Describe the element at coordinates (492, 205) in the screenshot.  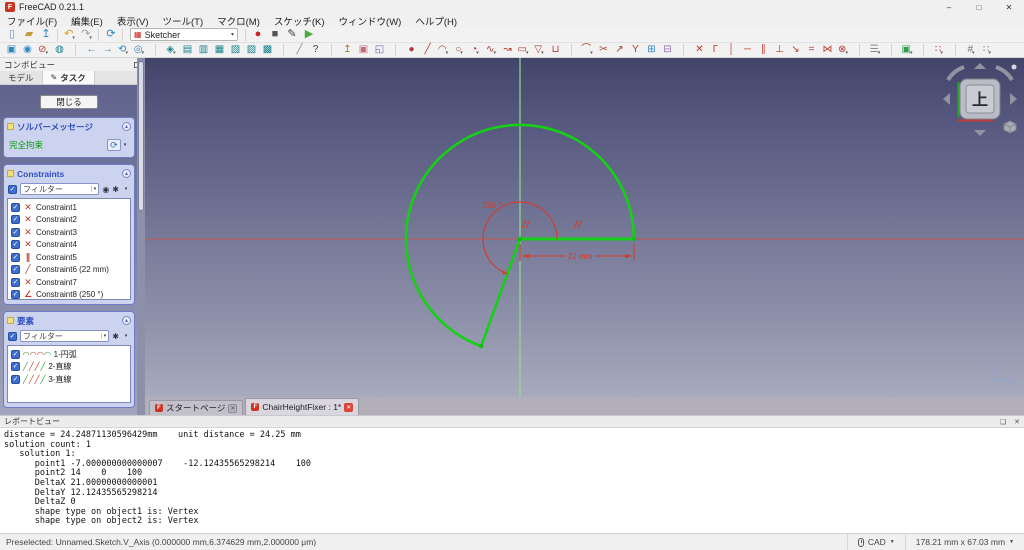
I see `angle-dimension-label: 250 °` at that location.